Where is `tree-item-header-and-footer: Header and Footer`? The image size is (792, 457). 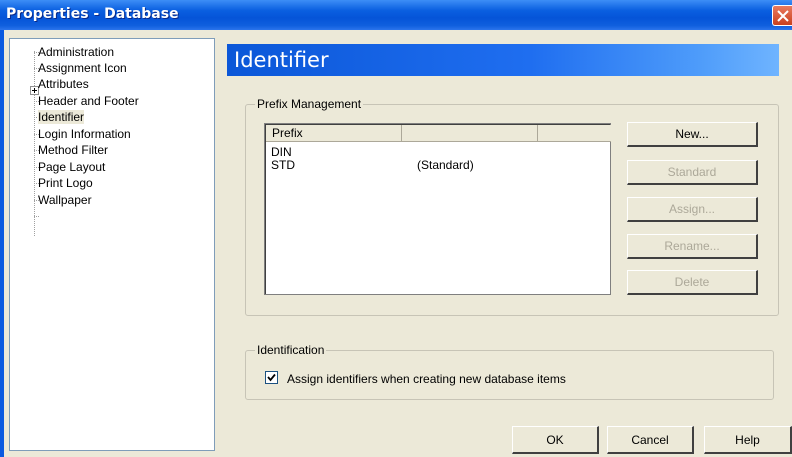 tree-item-header-and-footer: Header and Footer is located at coordinates (88, 101).